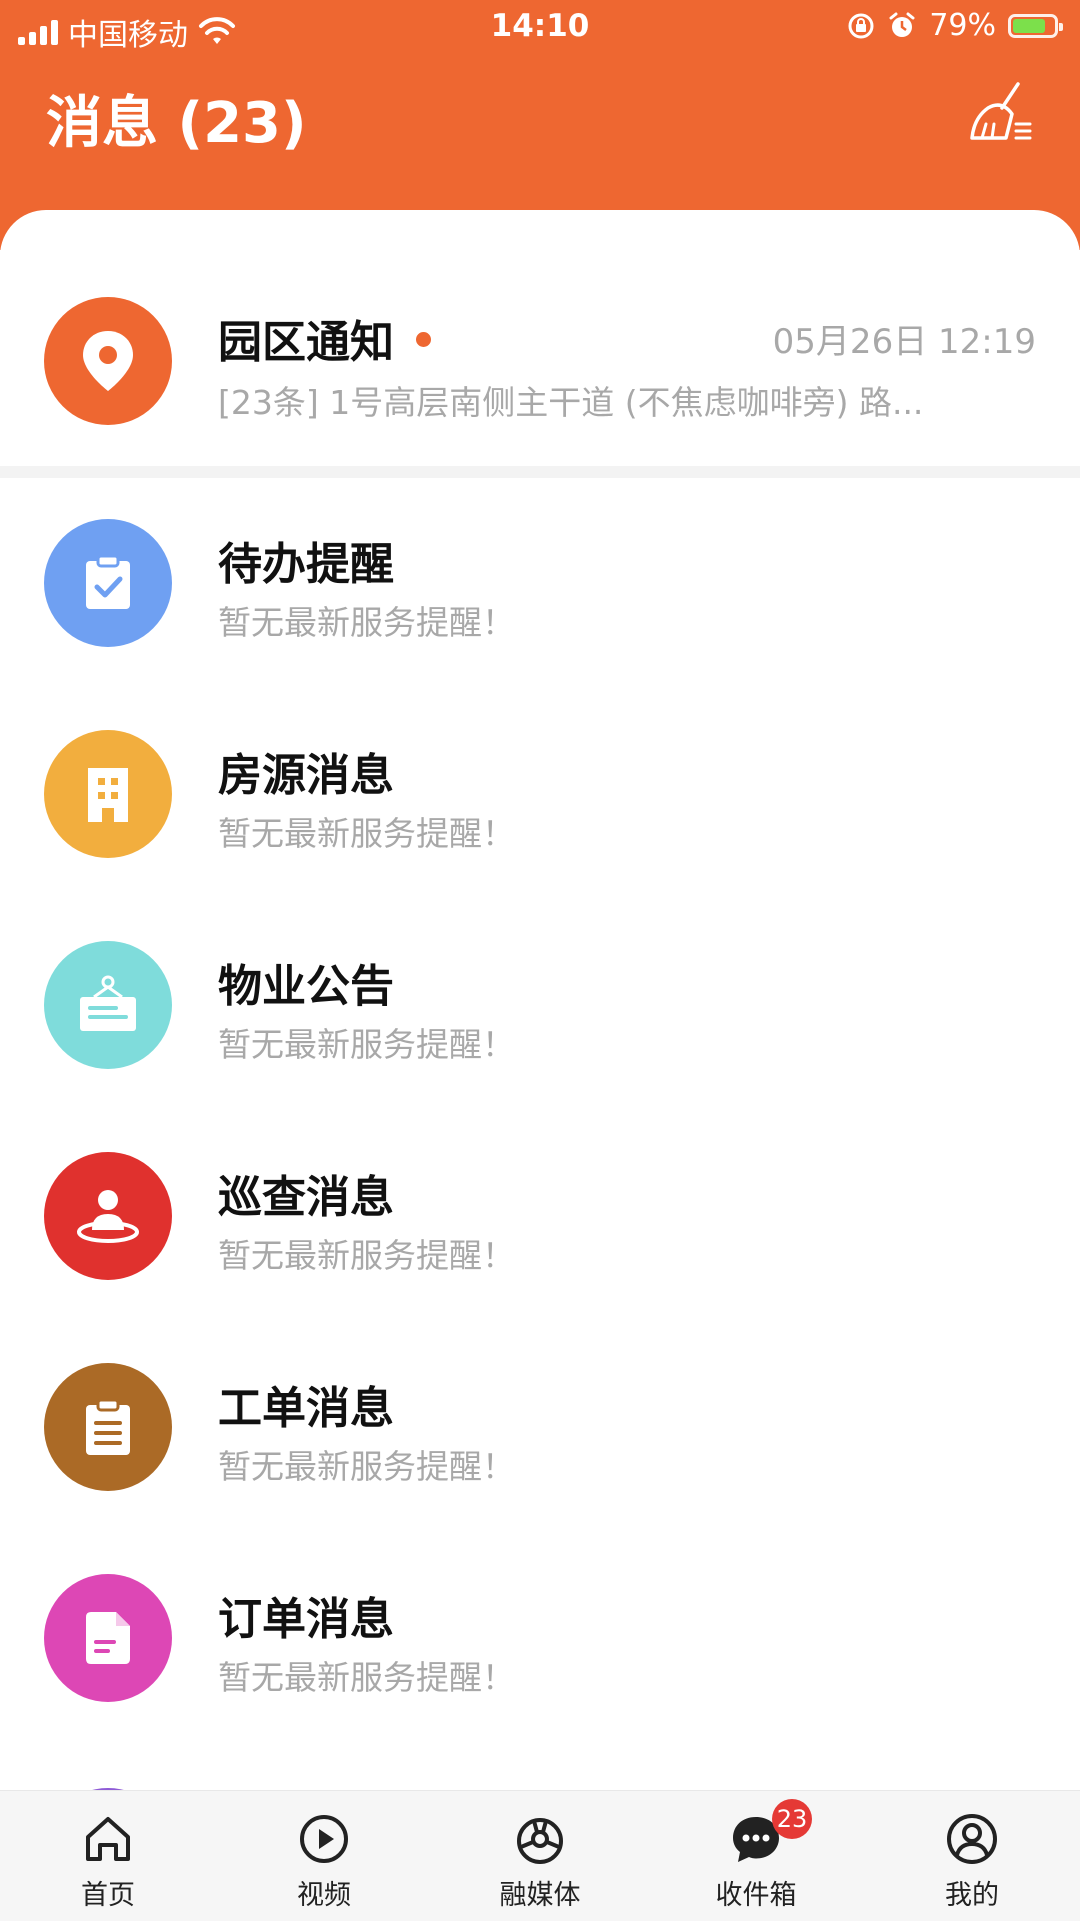 The image size is (1080, 1921). Describe the element at coordinates (902, 24) in the screenshot. I see `alarm-icon` at that location.